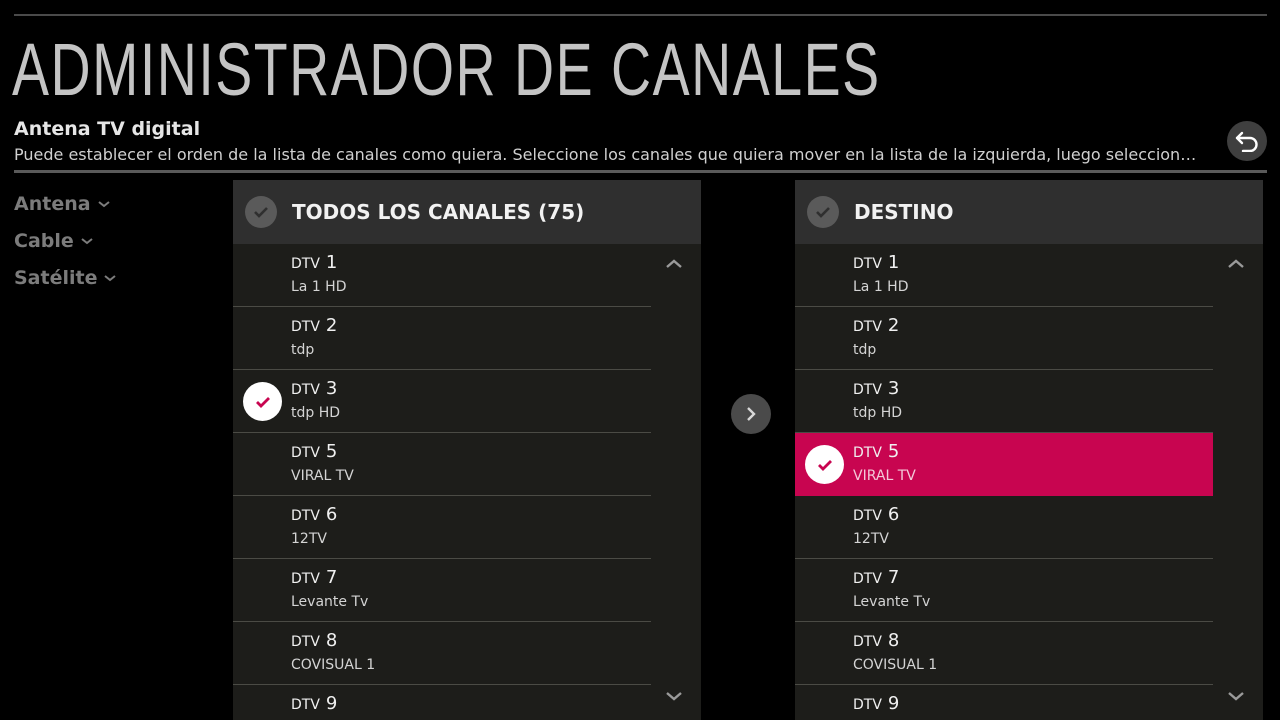  I want to click on destination-title: DESTINO, so click(904, 212).